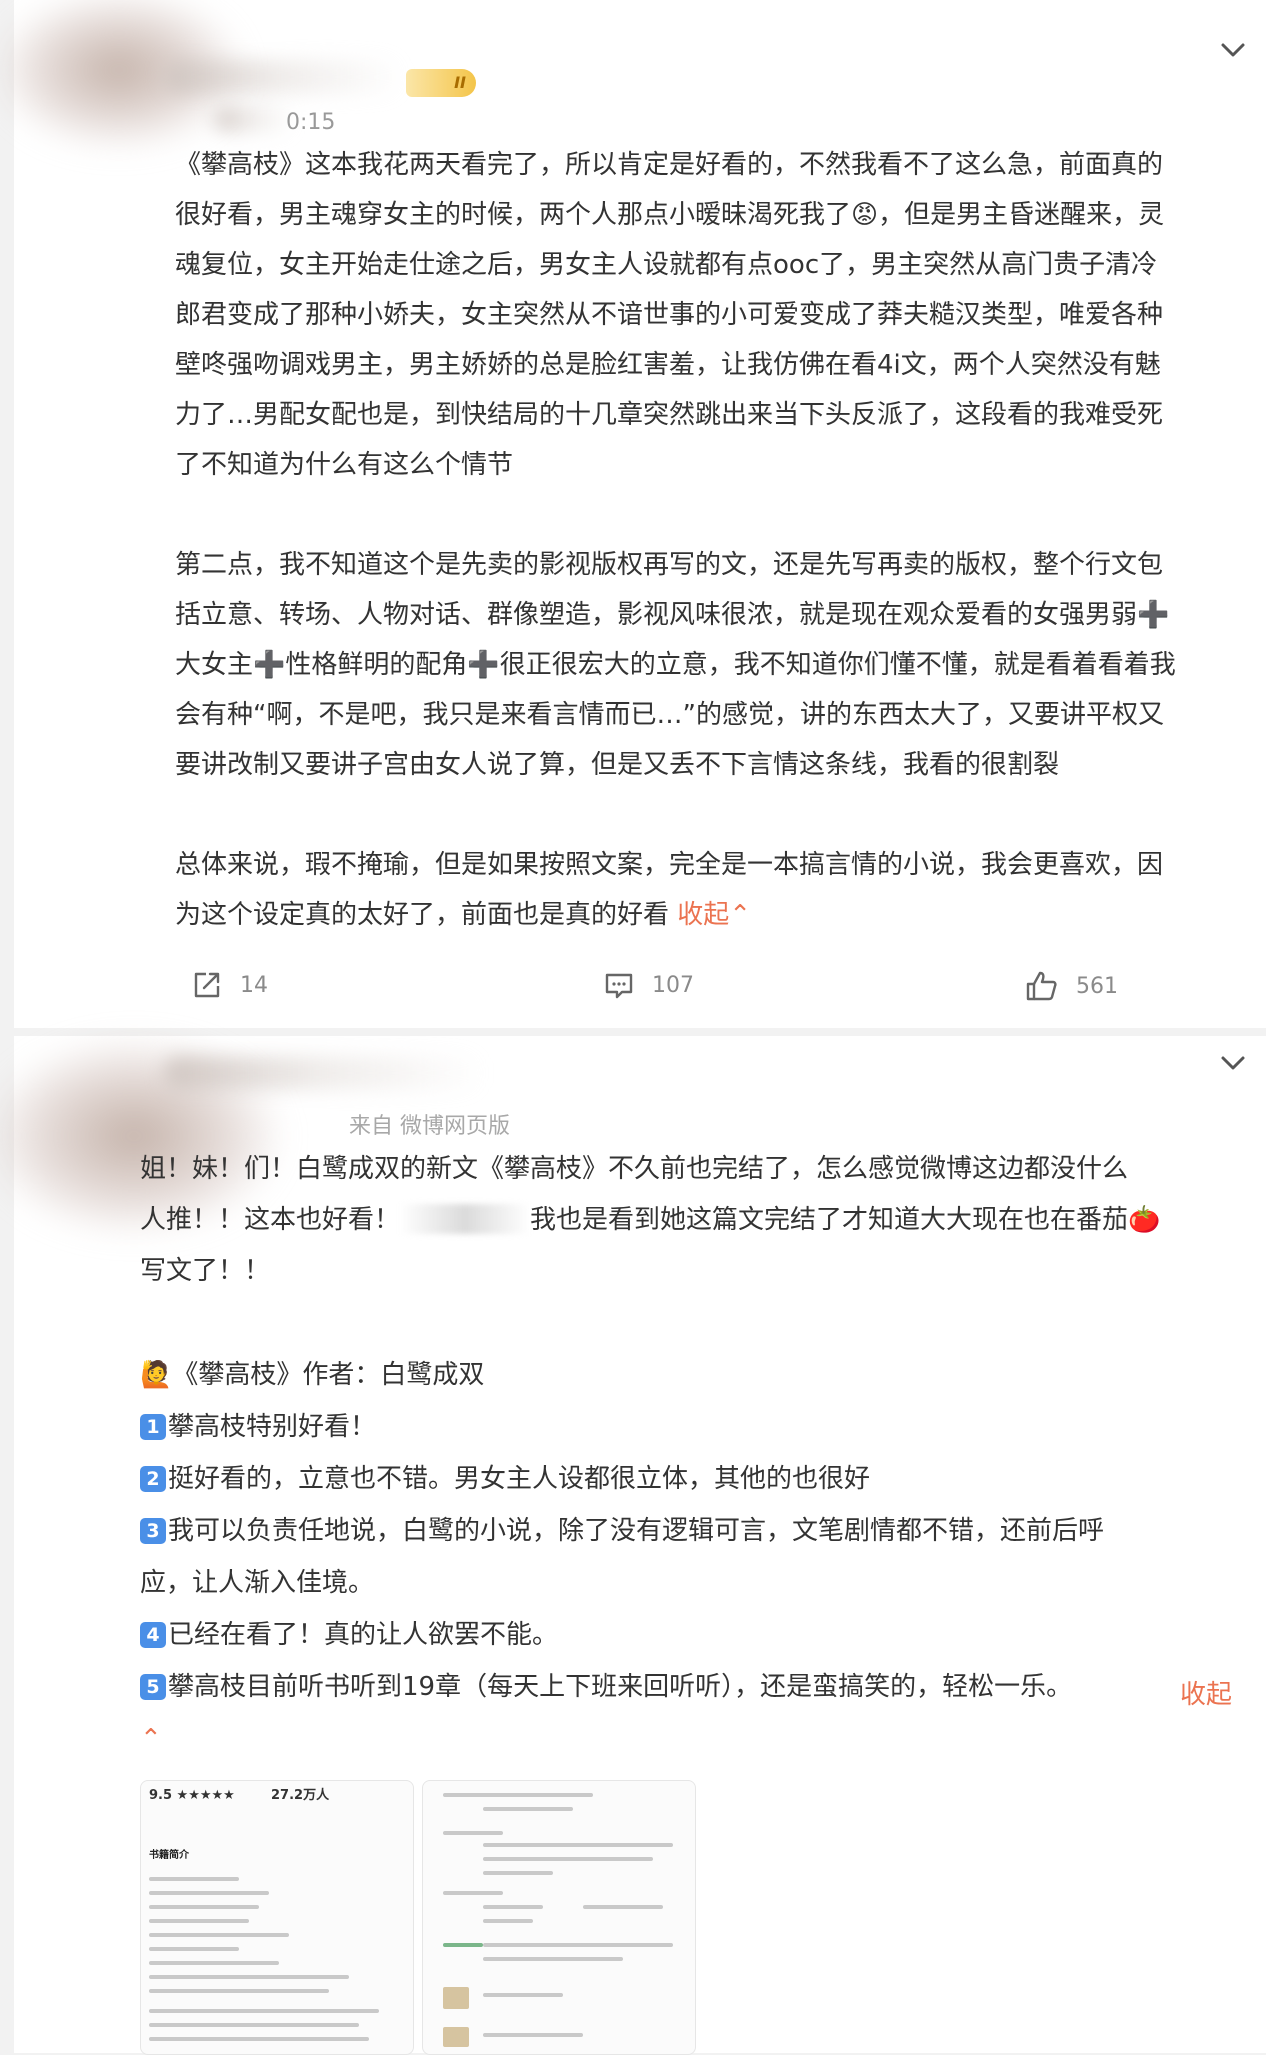 This screenshot has width=1266, height=2055. Describe the element at coordinates (272, 1427) in the screenshot. I see `review-item-text: 攀高枝特别好看！` at that location.